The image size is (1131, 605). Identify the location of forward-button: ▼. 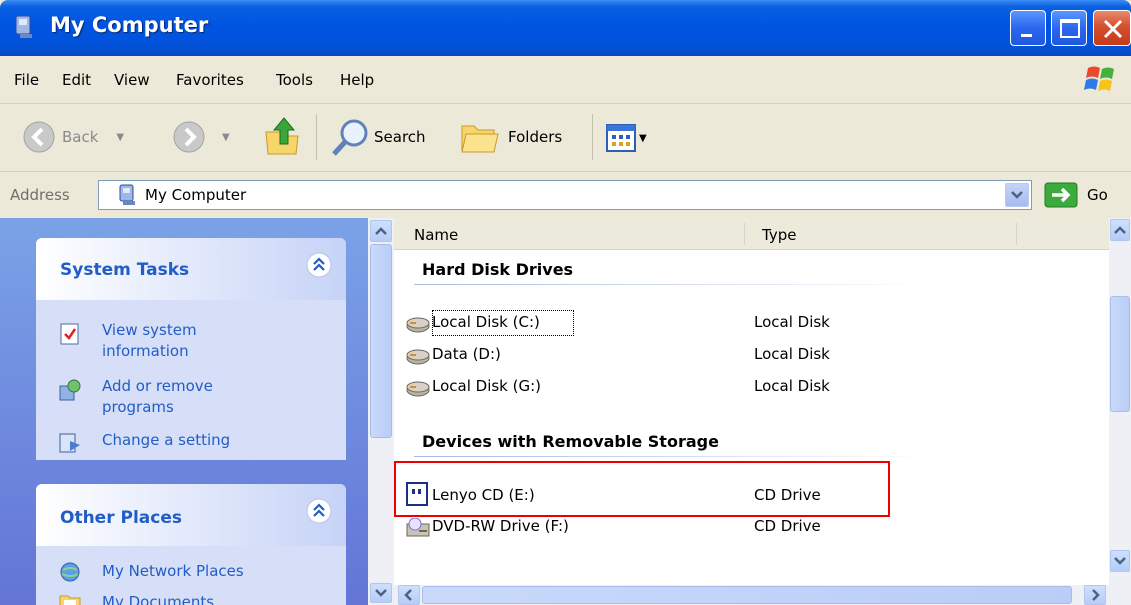
(201, 137).